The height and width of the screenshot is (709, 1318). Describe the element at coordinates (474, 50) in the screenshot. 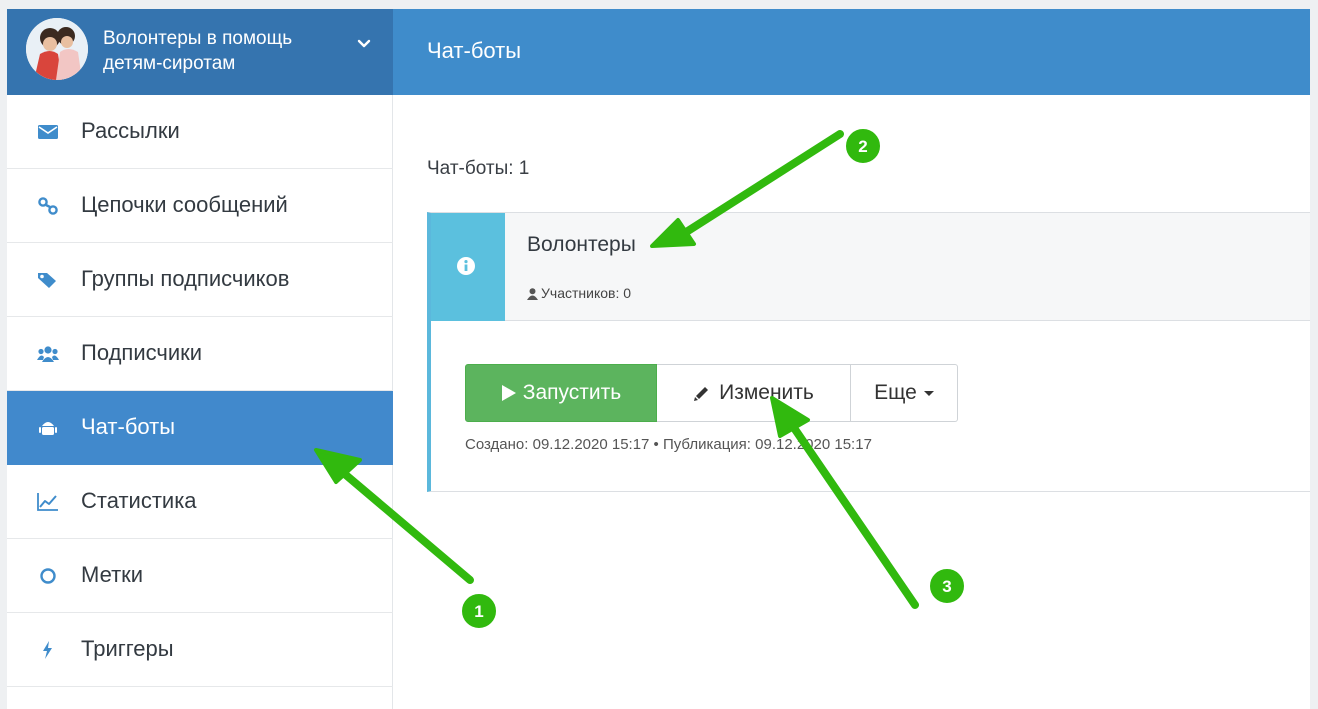

I see `page-title: Чат-боты` at that location.